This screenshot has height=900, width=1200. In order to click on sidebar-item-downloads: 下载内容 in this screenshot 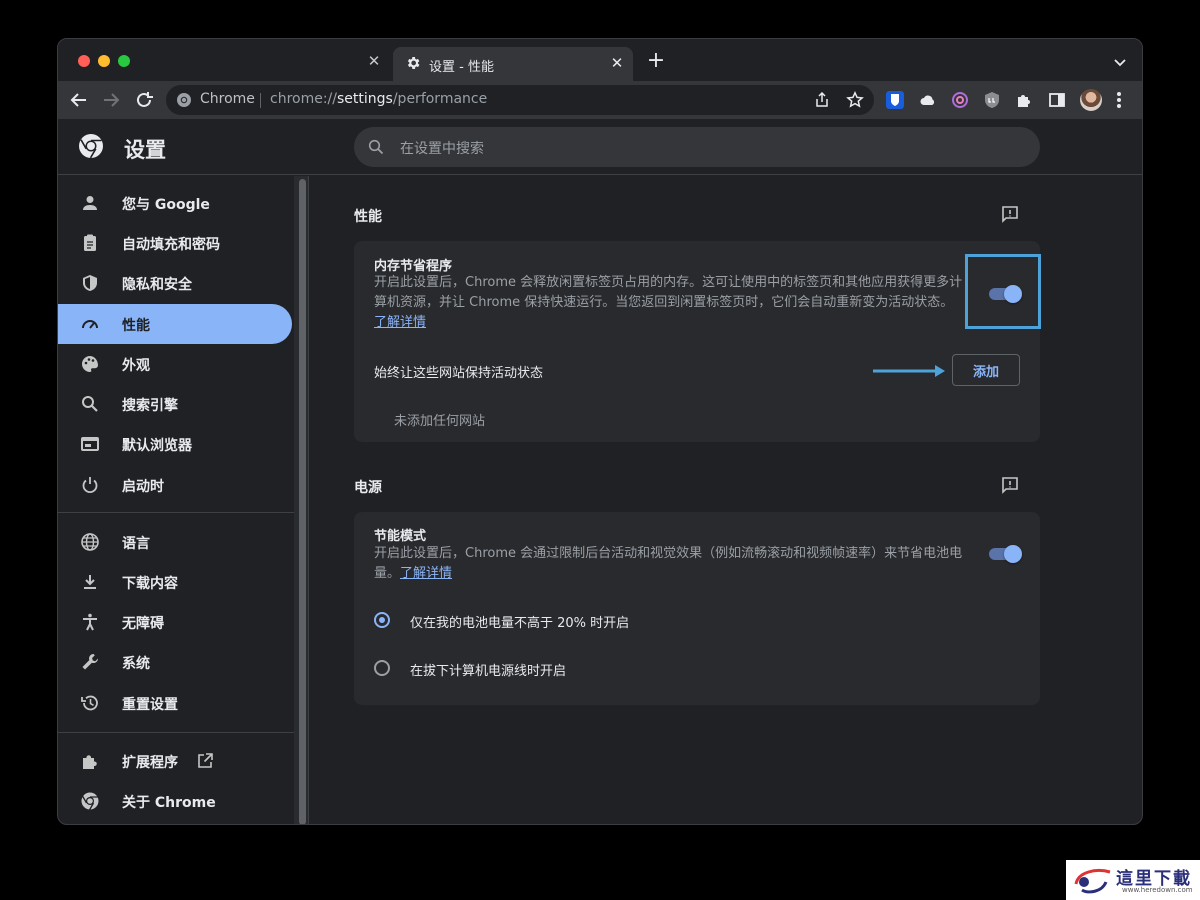, I will do `click(175, 582)`.